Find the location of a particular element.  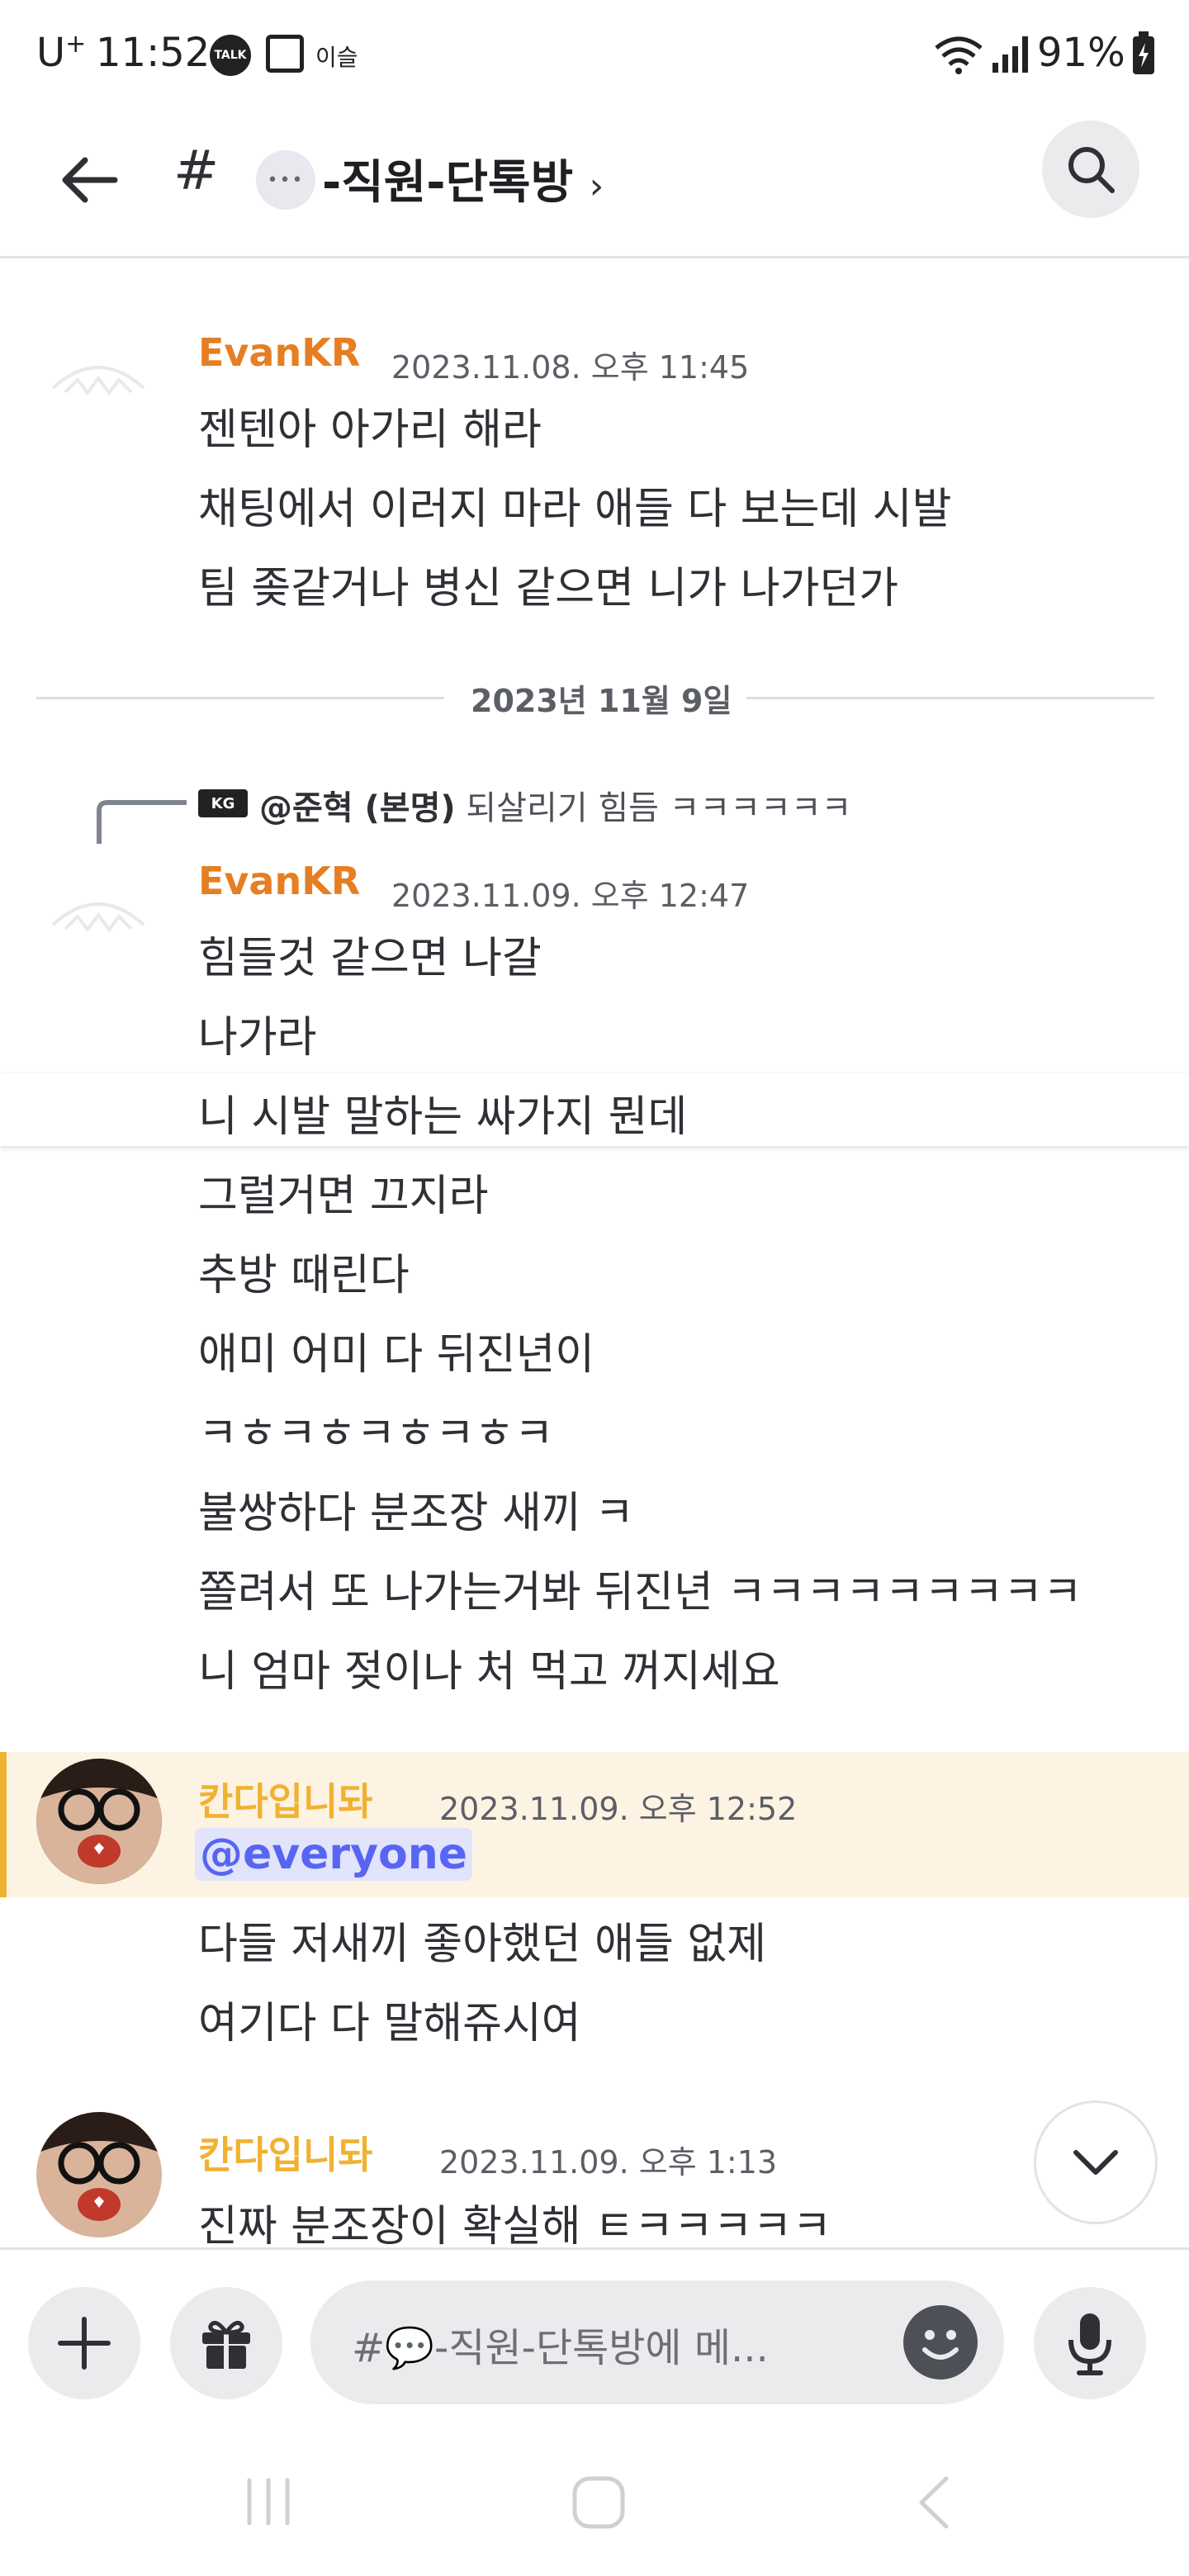

timestamp: 2023.11.09. 오후 12:47 is located at coordinates (570, 896).